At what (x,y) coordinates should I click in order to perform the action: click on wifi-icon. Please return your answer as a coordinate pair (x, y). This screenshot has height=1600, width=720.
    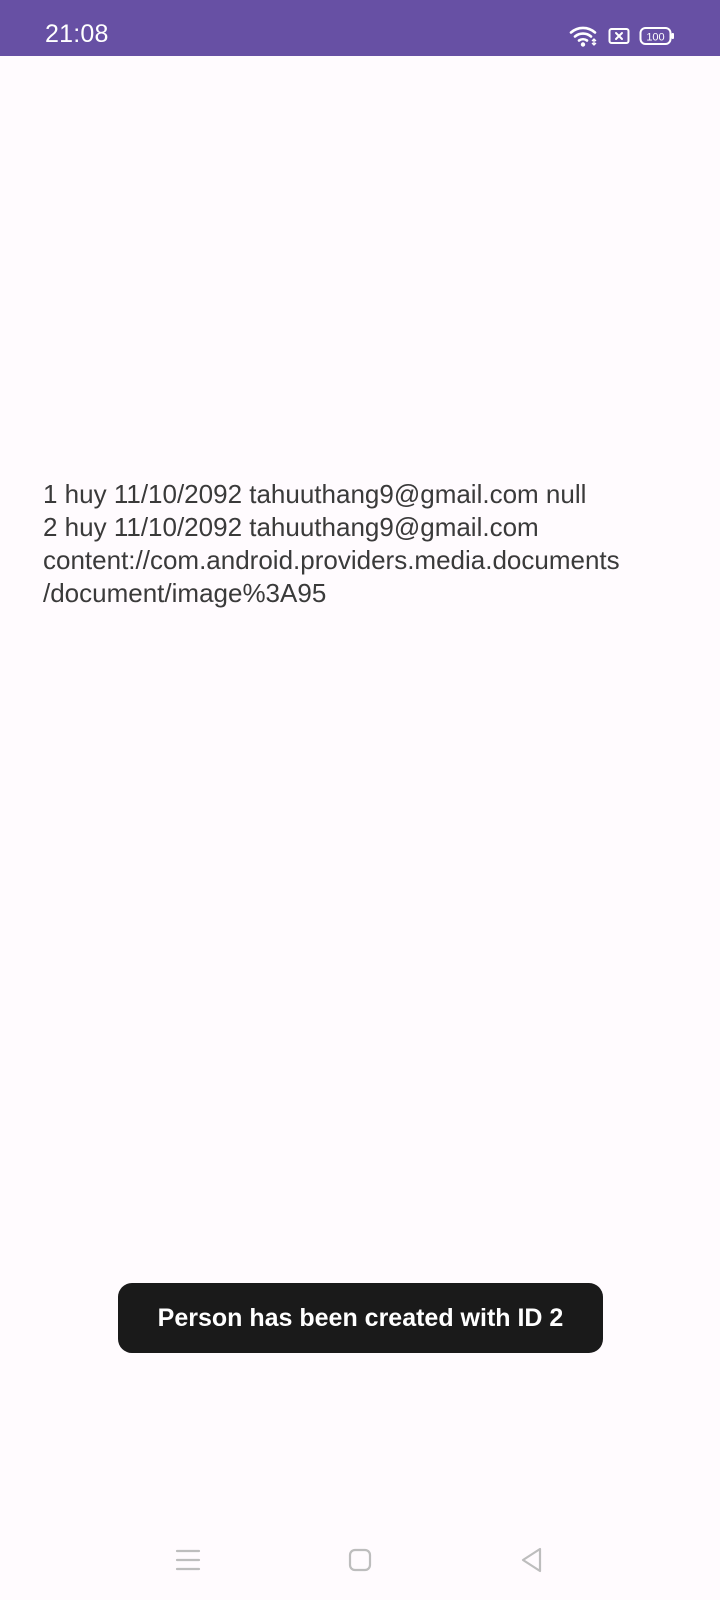
    Looking at the image, I should click on (584, 36).